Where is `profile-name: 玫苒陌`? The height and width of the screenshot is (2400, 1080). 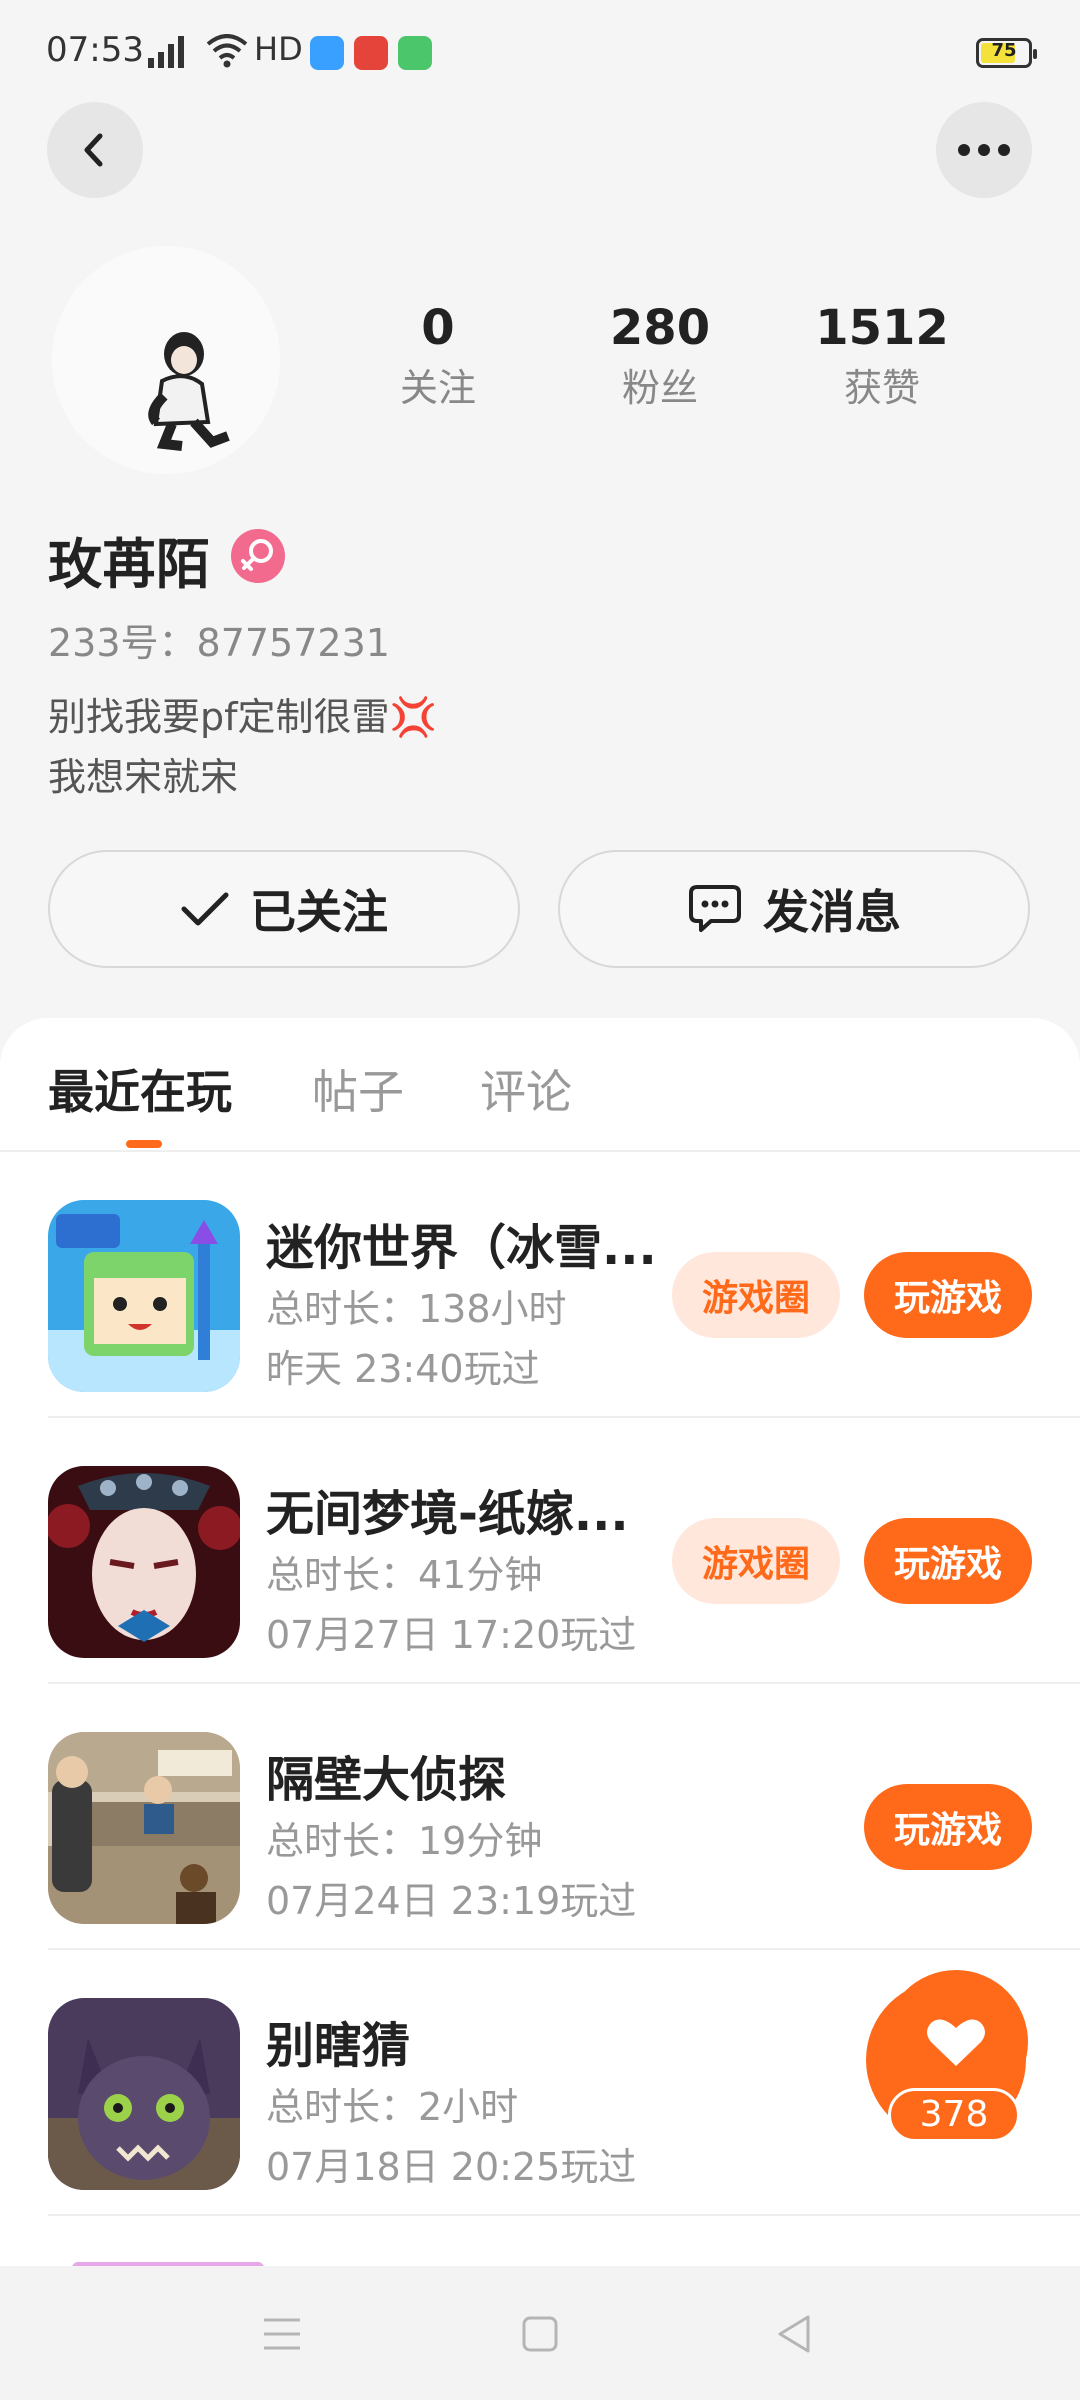 profile-name: 玫苒陌 is located at coordinates (129, 564).